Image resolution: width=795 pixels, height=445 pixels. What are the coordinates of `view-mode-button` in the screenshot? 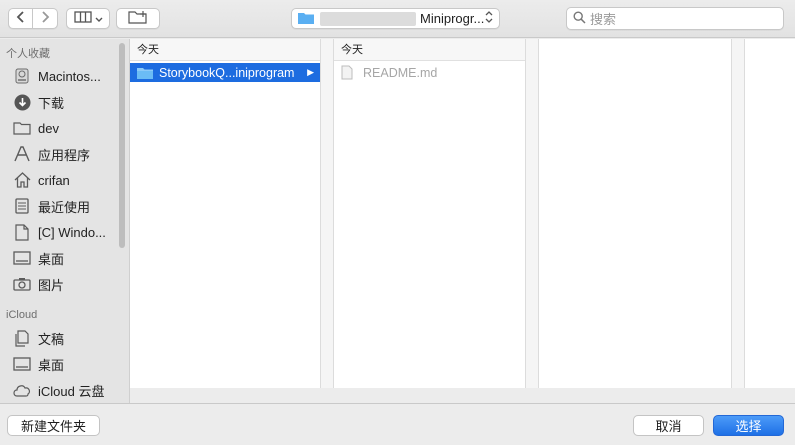 It's located at (88, 18).